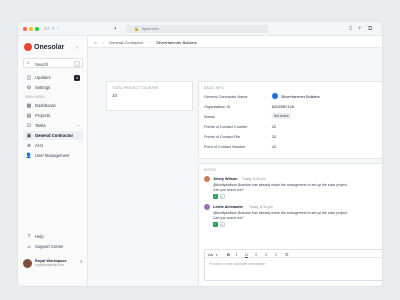 The width and height of the screenshot is (400, 300). I want to click on underline-icon: U, so click(246, 254).